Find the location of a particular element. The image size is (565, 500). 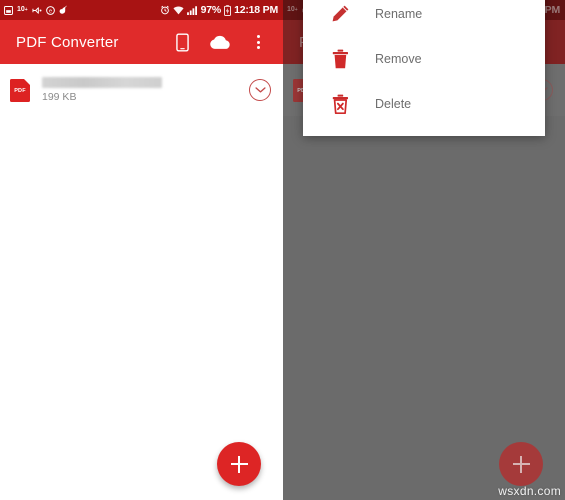

status-bar-right-icons: 97% 12:18 PM is located at coordinates (219, 10).